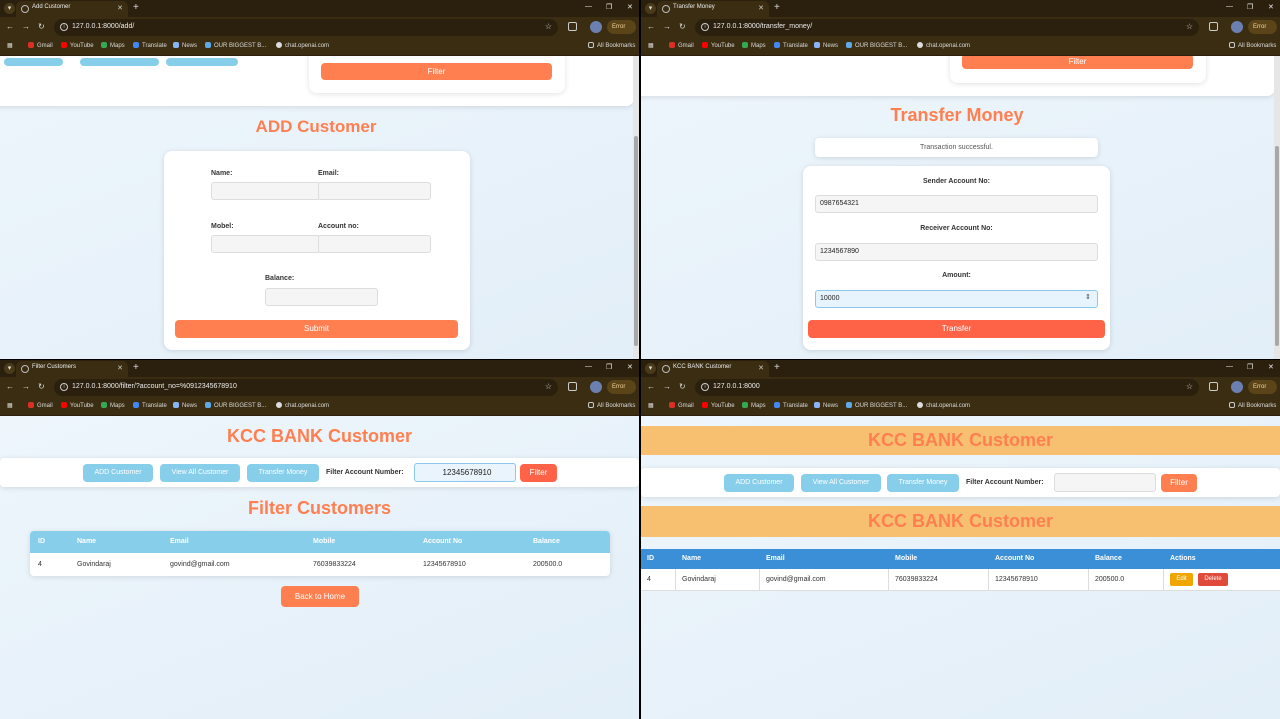 Image resolution: width=1280 pixels, height=719 pixels. I want to click on filter-account-input, so click(1105, 482).